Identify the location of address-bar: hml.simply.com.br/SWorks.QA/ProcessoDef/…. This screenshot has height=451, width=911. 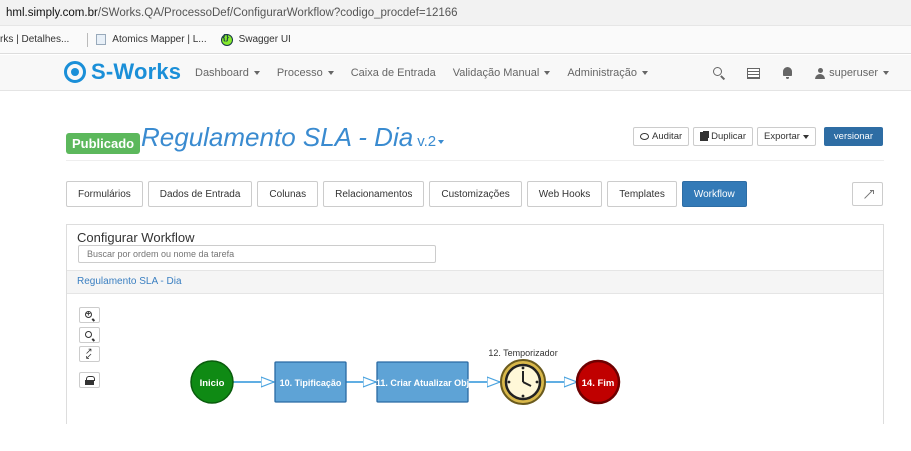
(455, 13).